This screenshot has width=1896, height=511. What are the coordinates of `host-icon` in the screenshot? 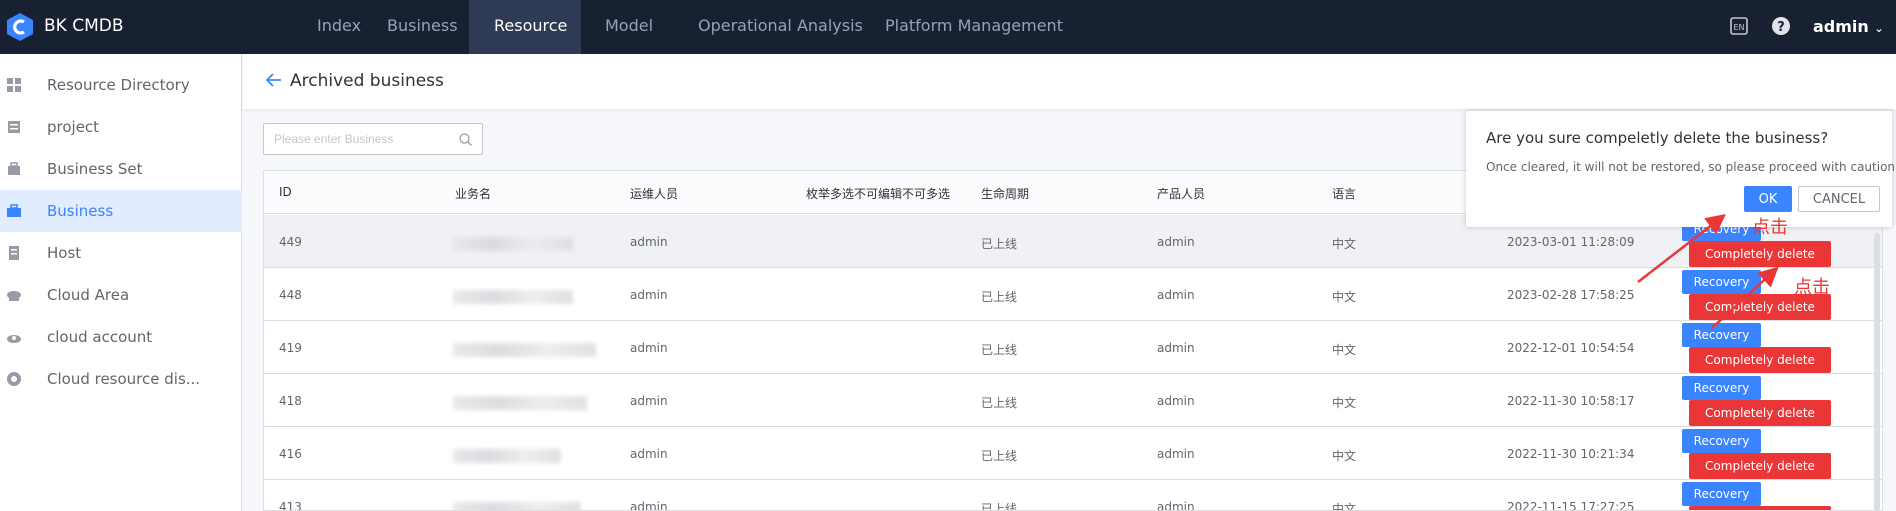 It's located at (14, 253).